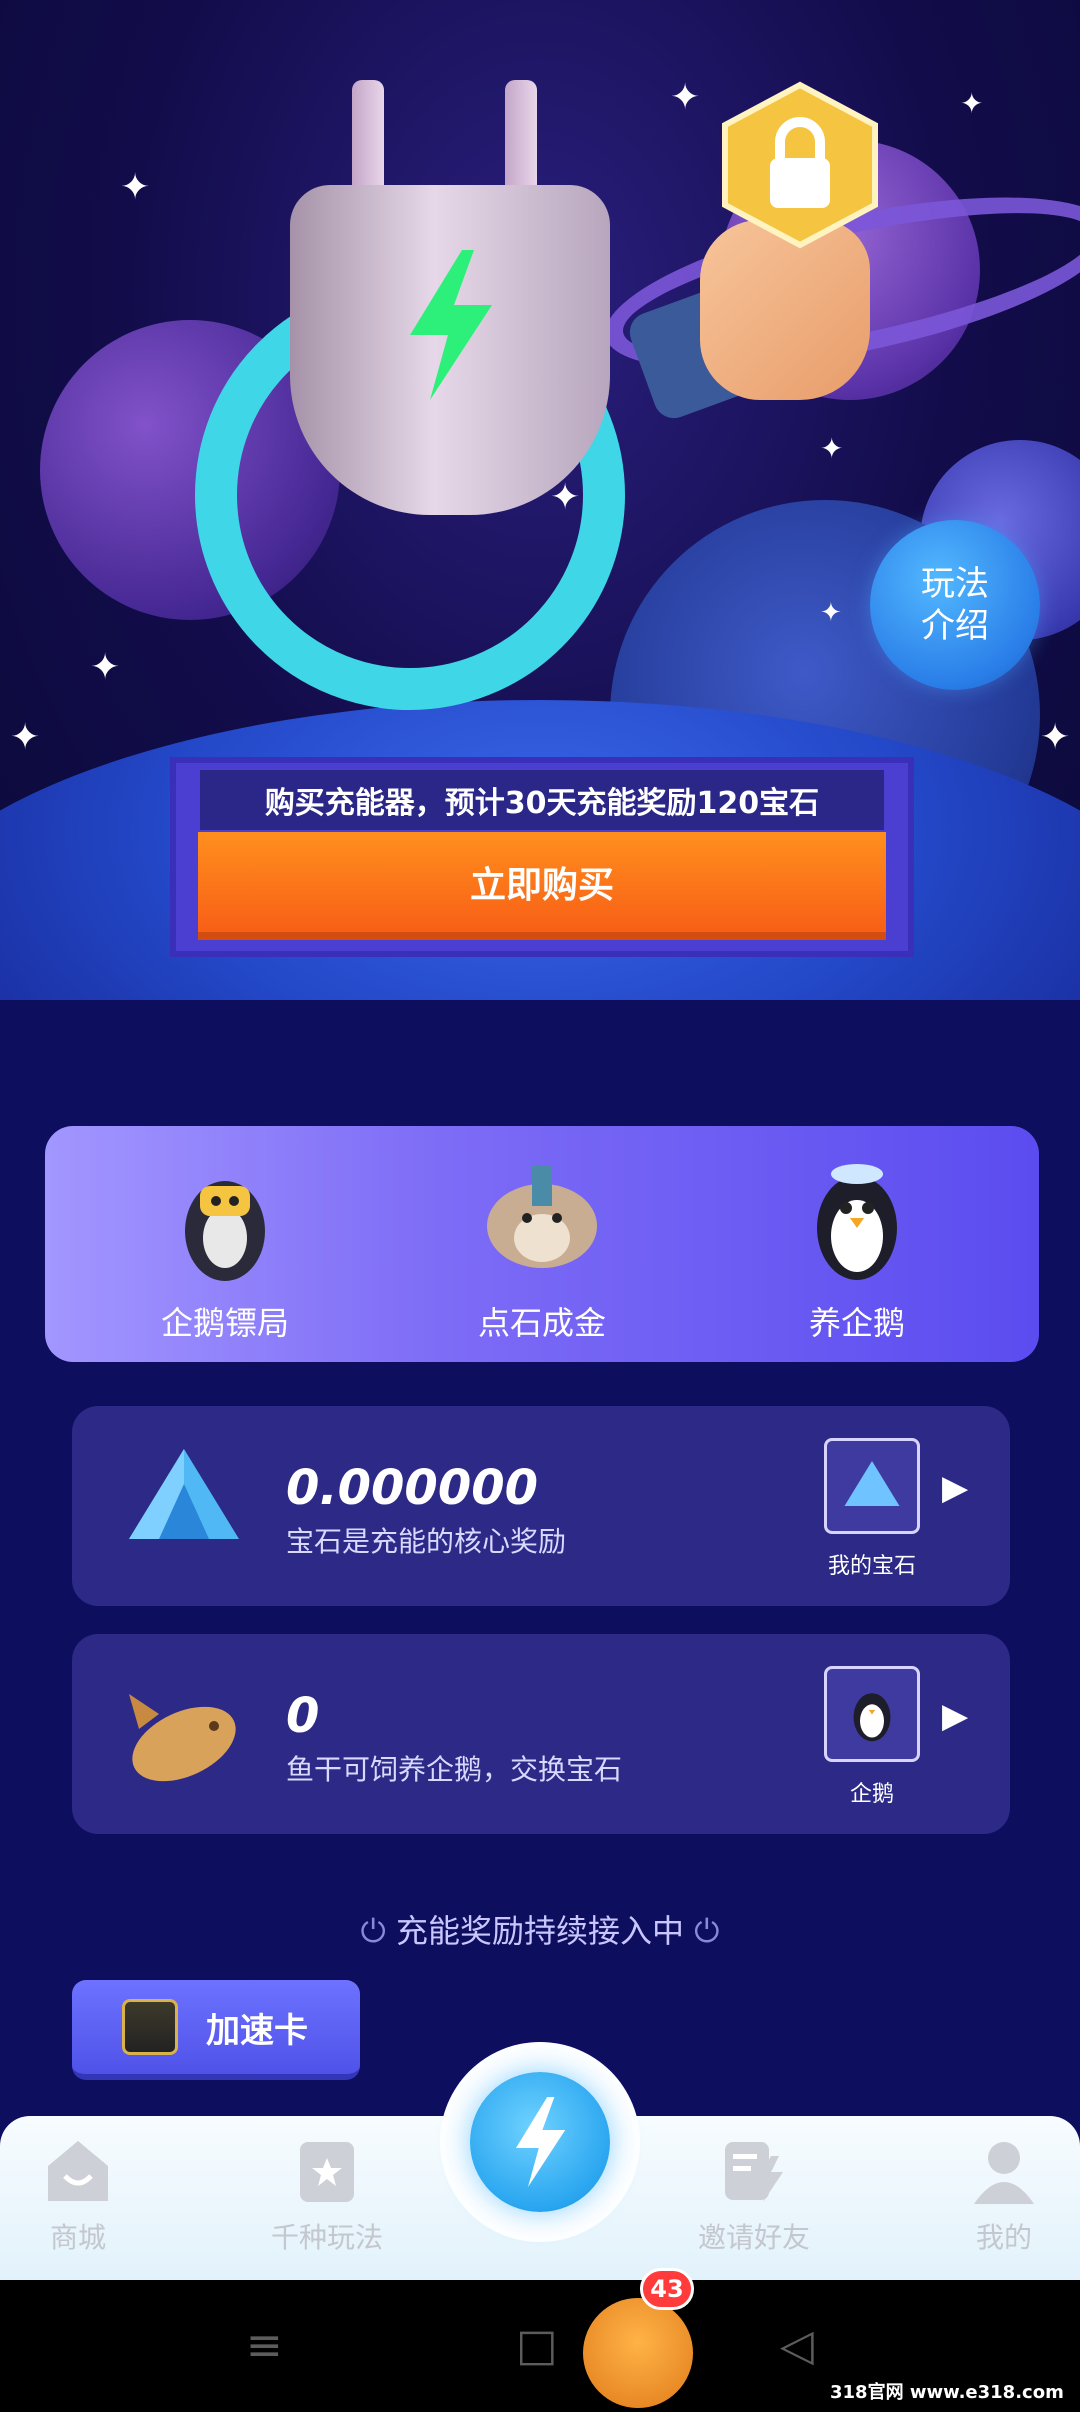  I want to click on lock-sign-icon, so click(800, 165).